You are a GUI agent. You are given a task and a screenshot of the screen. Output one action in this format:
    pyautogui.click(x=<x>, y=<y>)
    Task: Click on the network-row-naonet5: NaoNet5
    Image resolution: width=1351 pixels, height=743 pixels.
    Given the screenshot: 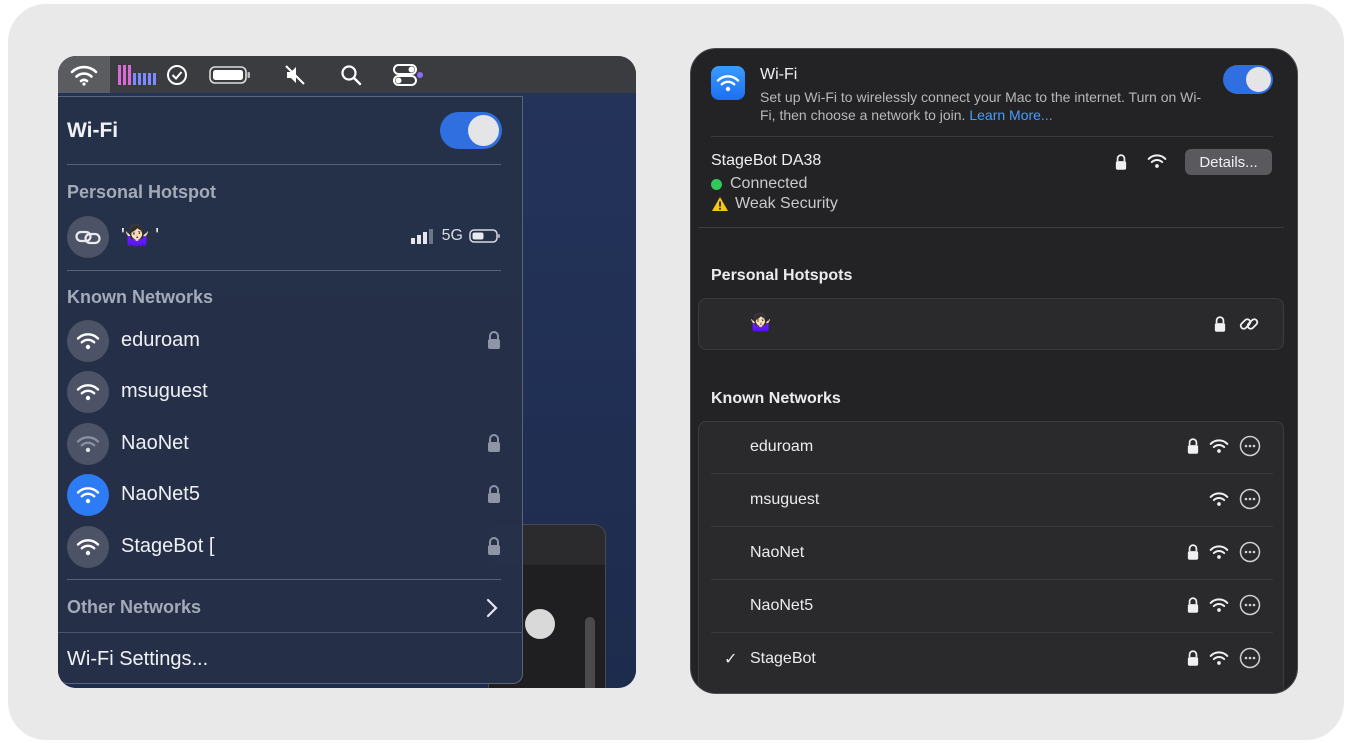 What is the action you would take?
    pyautogui.click(x=284, y=495)
    